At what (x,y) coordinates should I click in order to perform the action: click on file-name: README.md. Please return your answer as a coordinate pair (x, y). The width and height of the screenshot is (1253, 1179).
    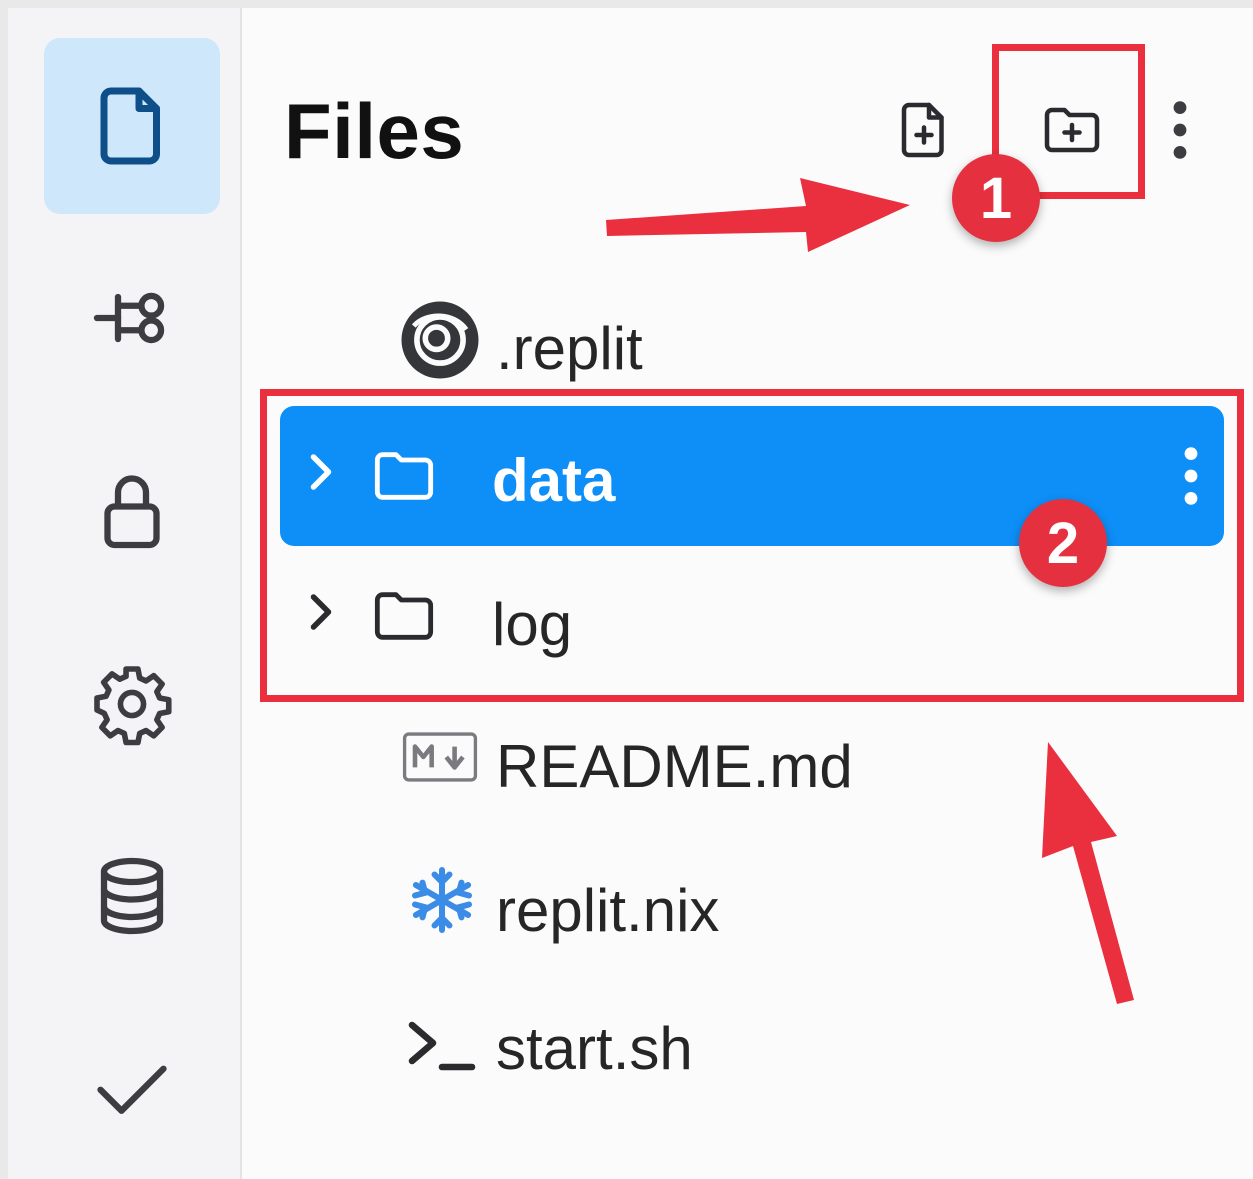
    Looking at the image, I should click on (674, 766).